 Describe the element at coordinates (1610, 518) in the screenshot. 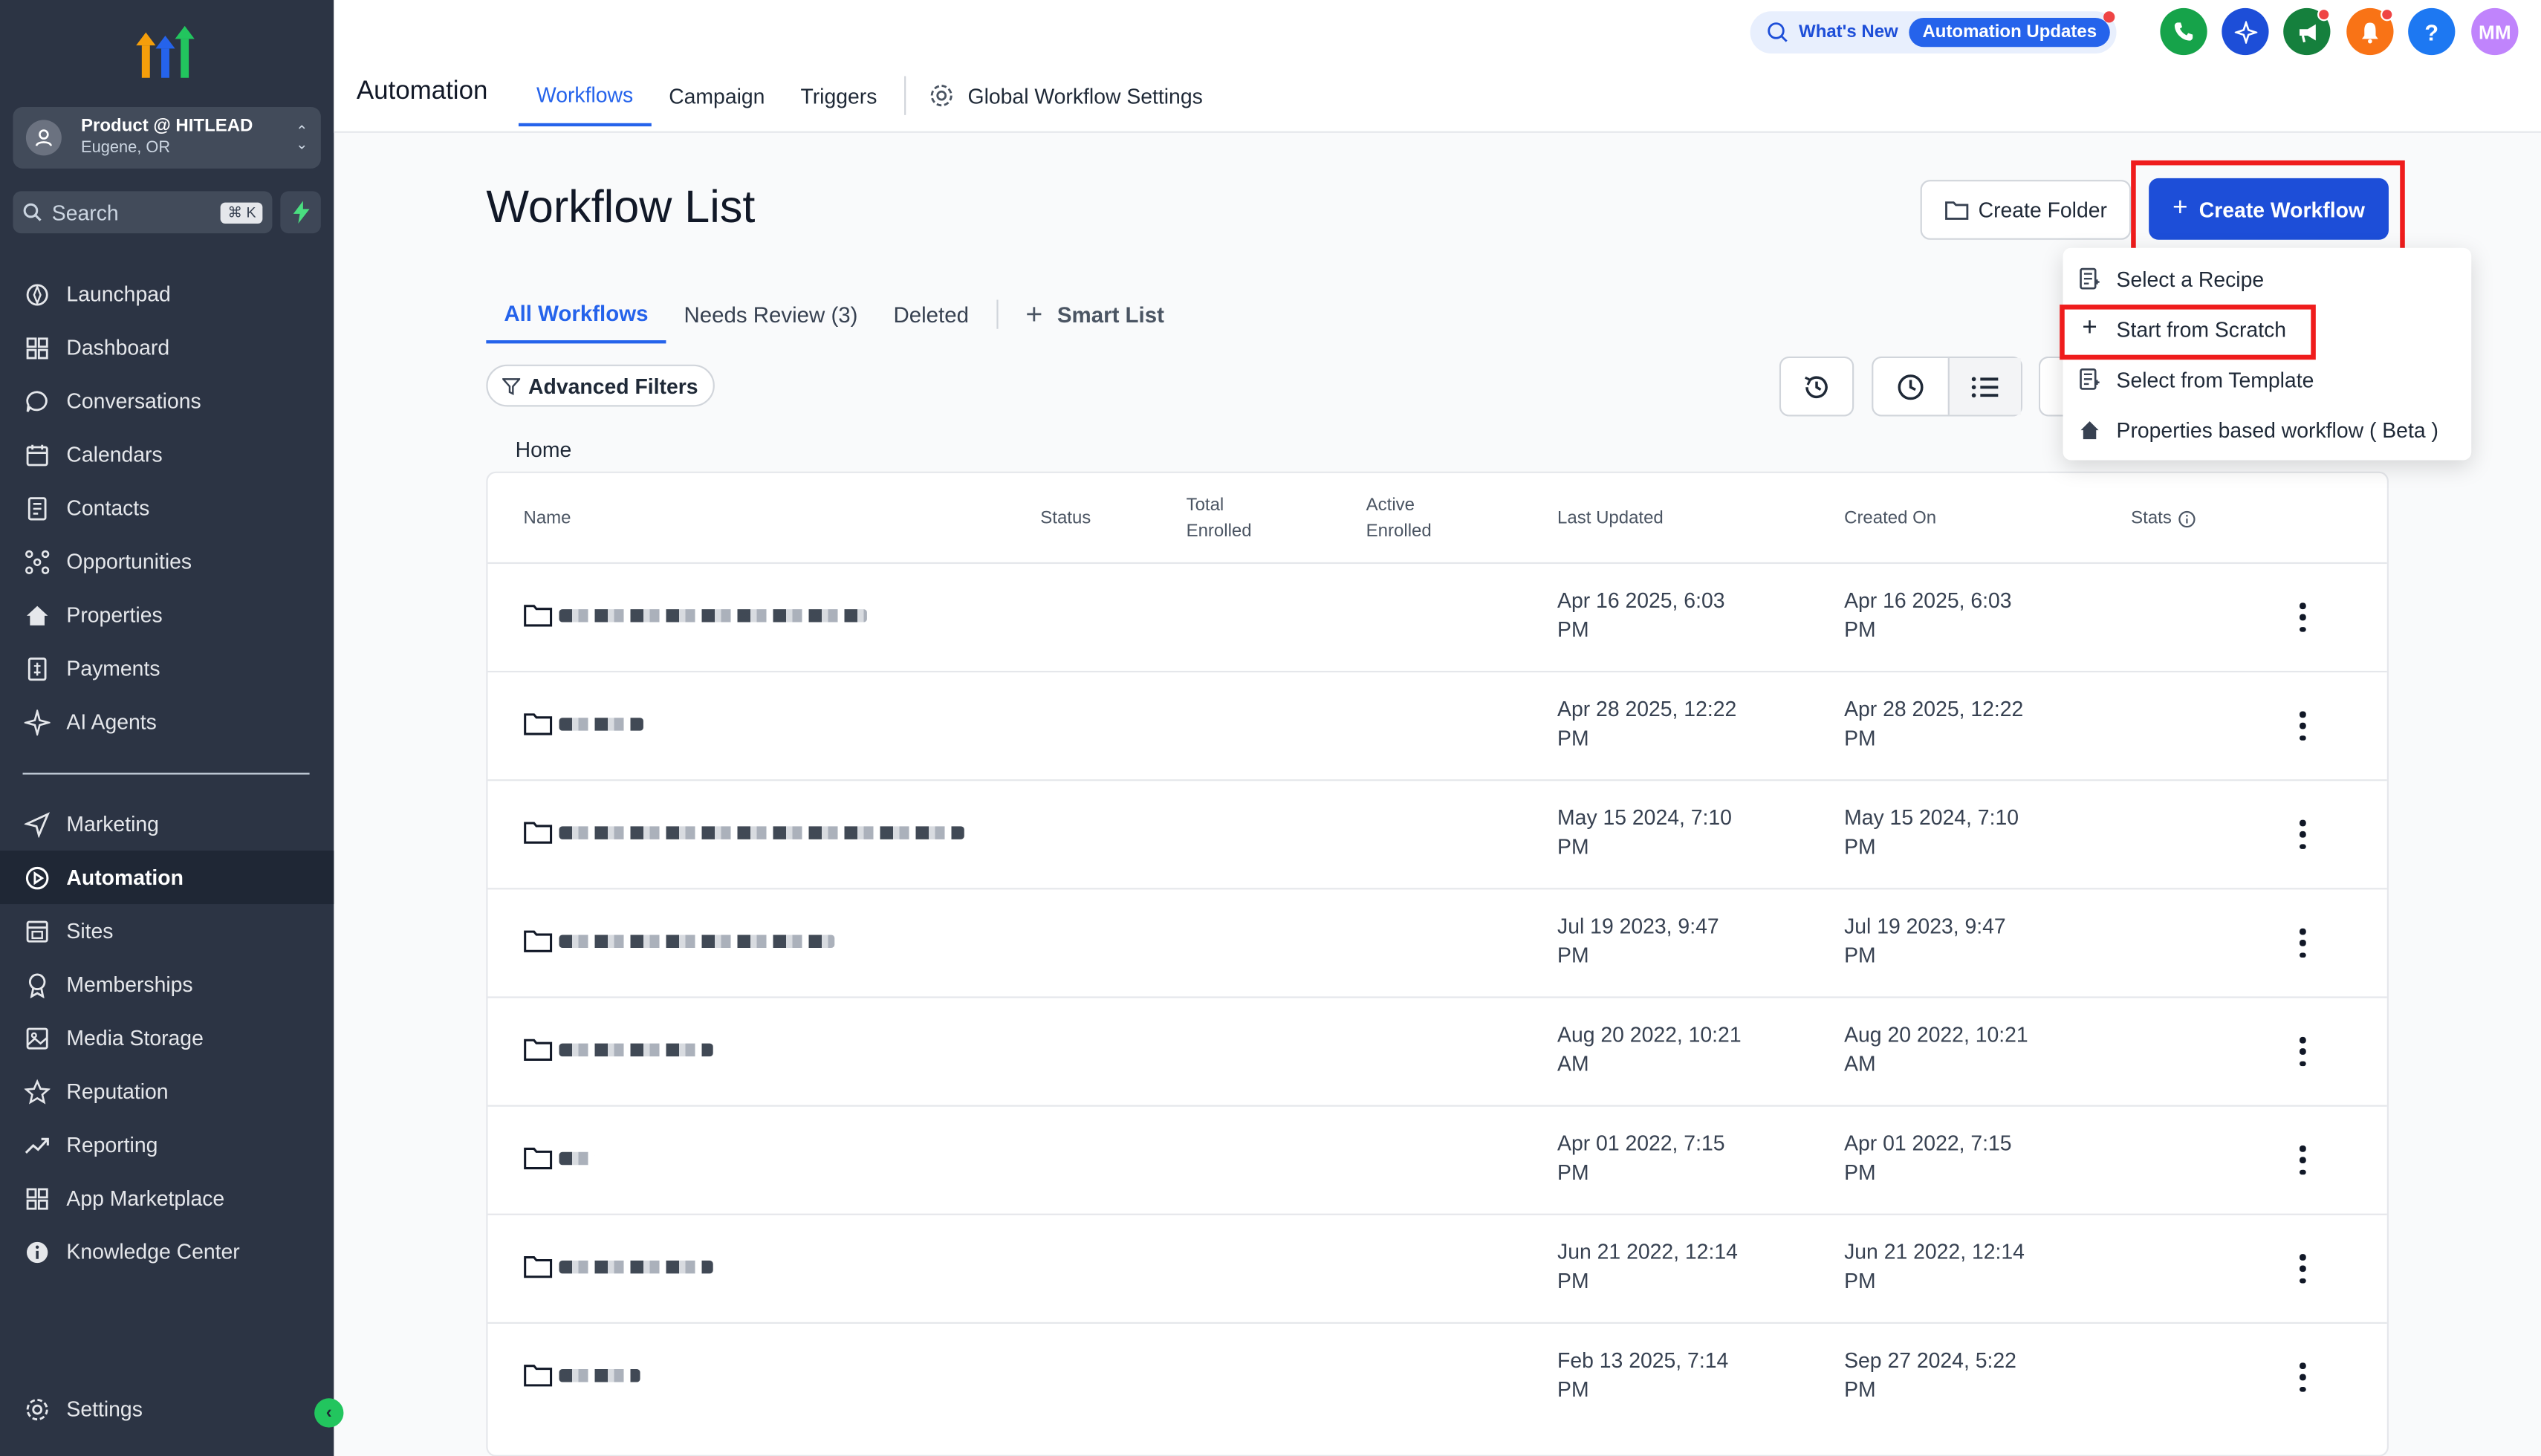

I see `column-header-last-updated: Last Updated` at that location.